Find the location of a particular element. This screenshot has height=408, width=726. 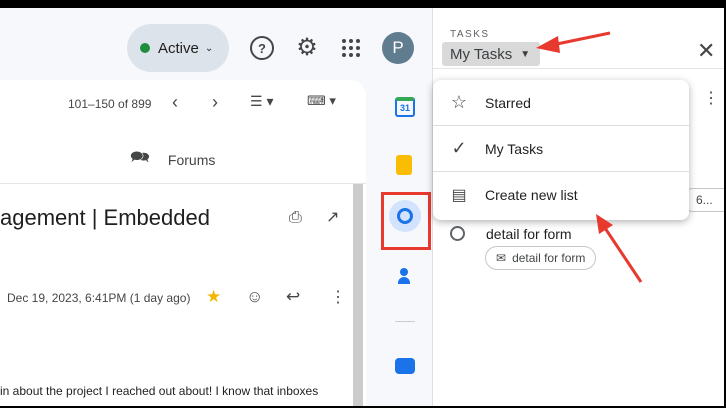

arrow-to-create-new-list is located at coordinates (619, 248).